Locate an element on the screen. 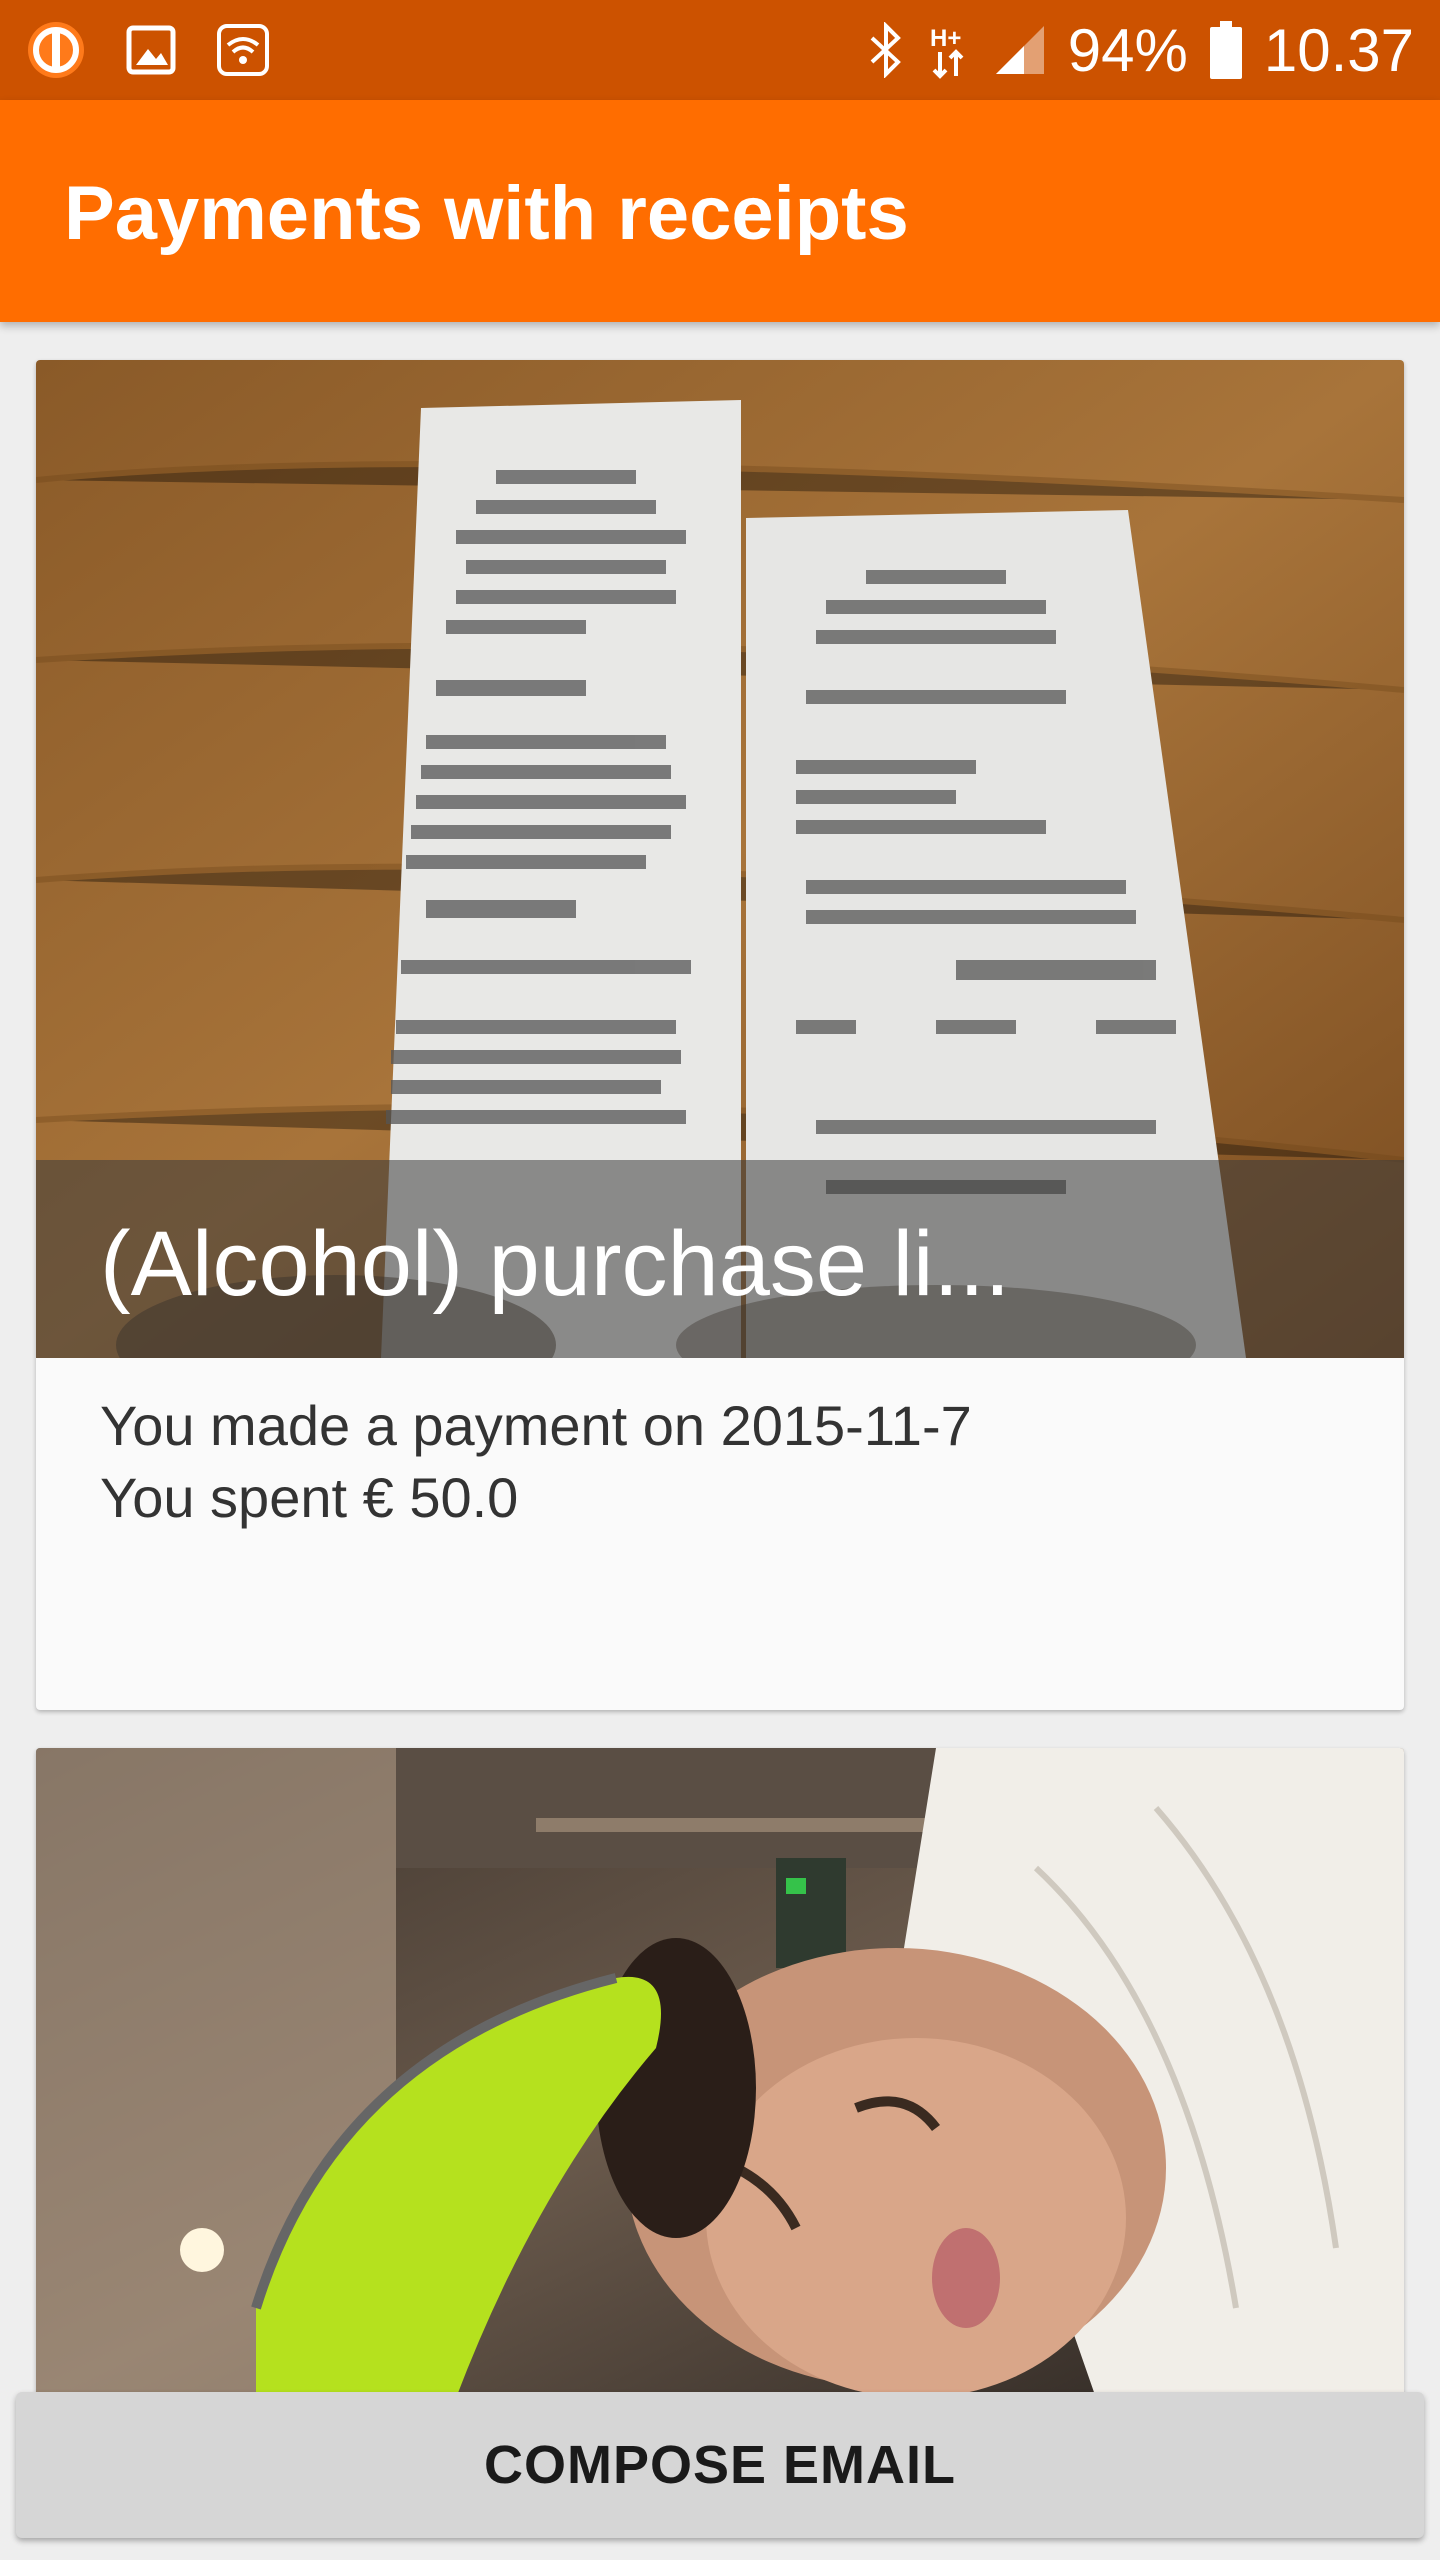  image-notification-icon is located at coordinates (151, 50).